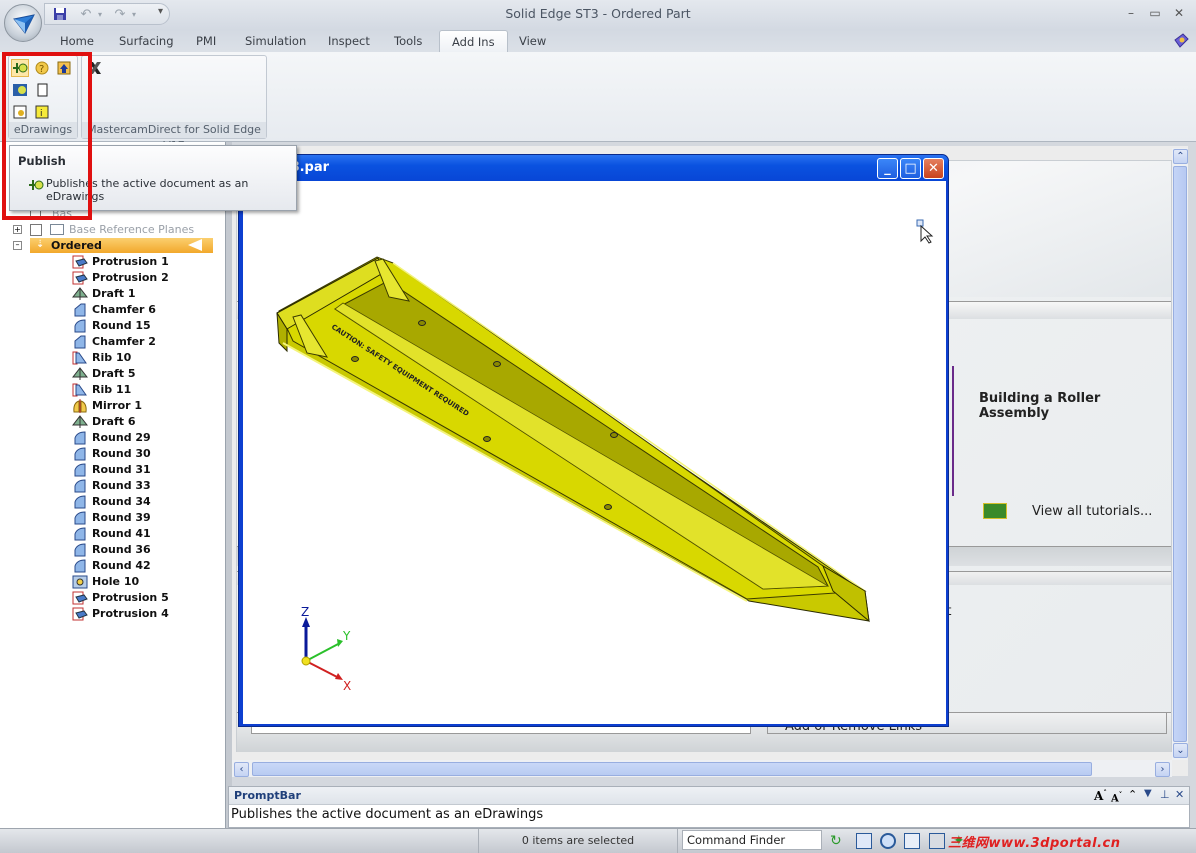 The width and height of the screenshot is (1196, 853). What do you see at coordinates (473, 41) in the screenshot?
I see `tab-add-ins: Add Ins` at bounding box center [473, 41].